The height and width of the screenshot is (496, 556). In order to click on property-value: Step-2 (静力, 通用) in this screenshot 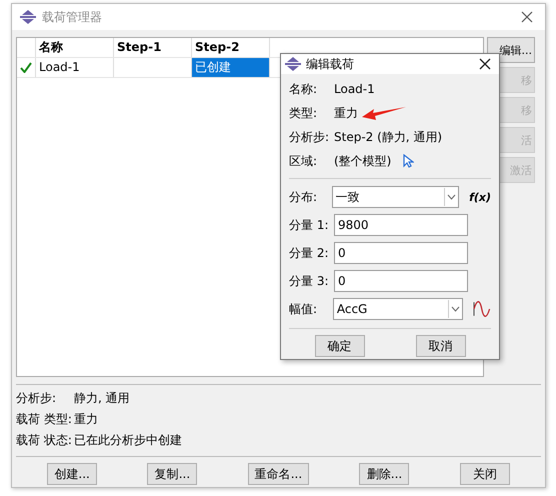, I will do `click(388, 137)`.